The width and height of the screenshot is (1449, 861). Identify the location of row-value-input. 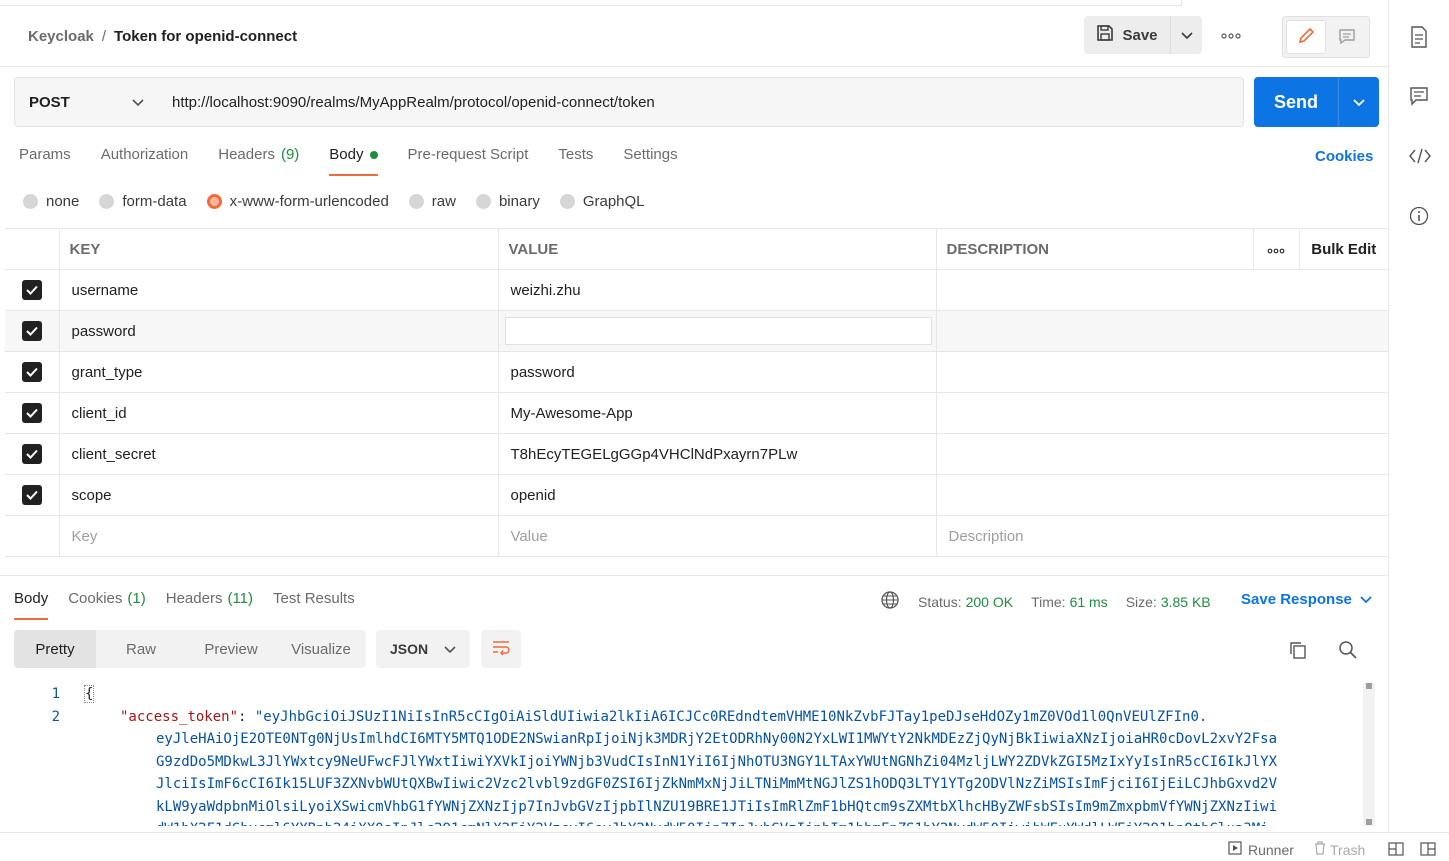
(718, 331).